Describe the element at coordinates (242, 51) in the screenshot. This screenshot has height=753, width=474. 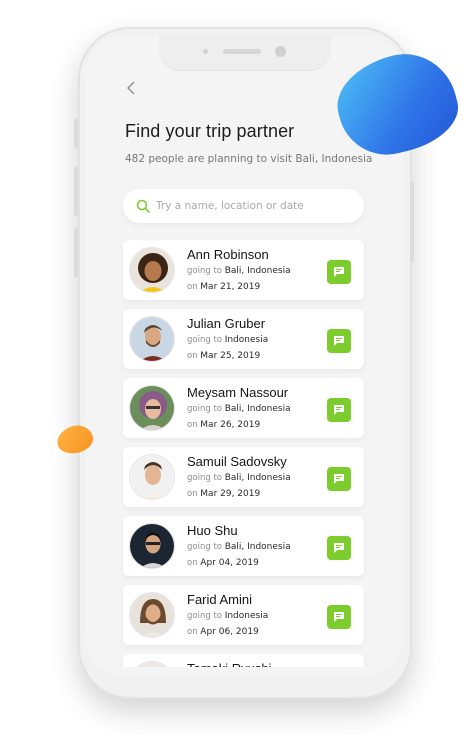
I see `speaker-grille` at that location.